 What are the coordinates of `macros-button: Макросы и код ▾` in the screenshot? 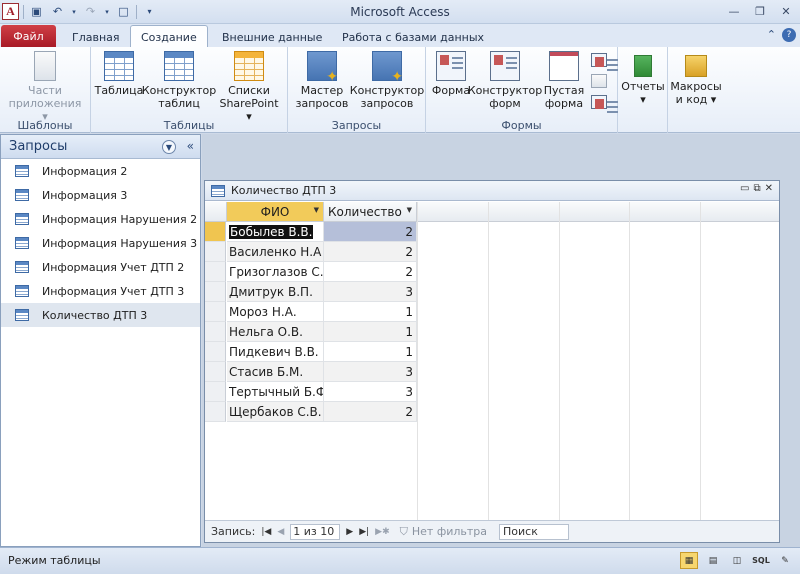 It's located at (696, 78).